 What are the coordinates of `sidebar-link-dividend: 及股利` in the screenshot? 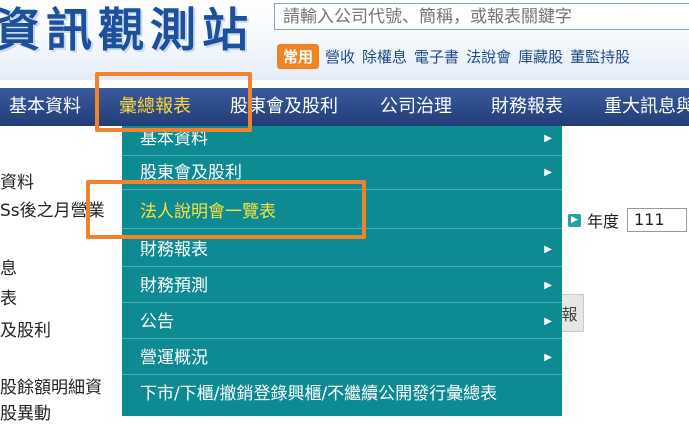 It's located at (25, 328).